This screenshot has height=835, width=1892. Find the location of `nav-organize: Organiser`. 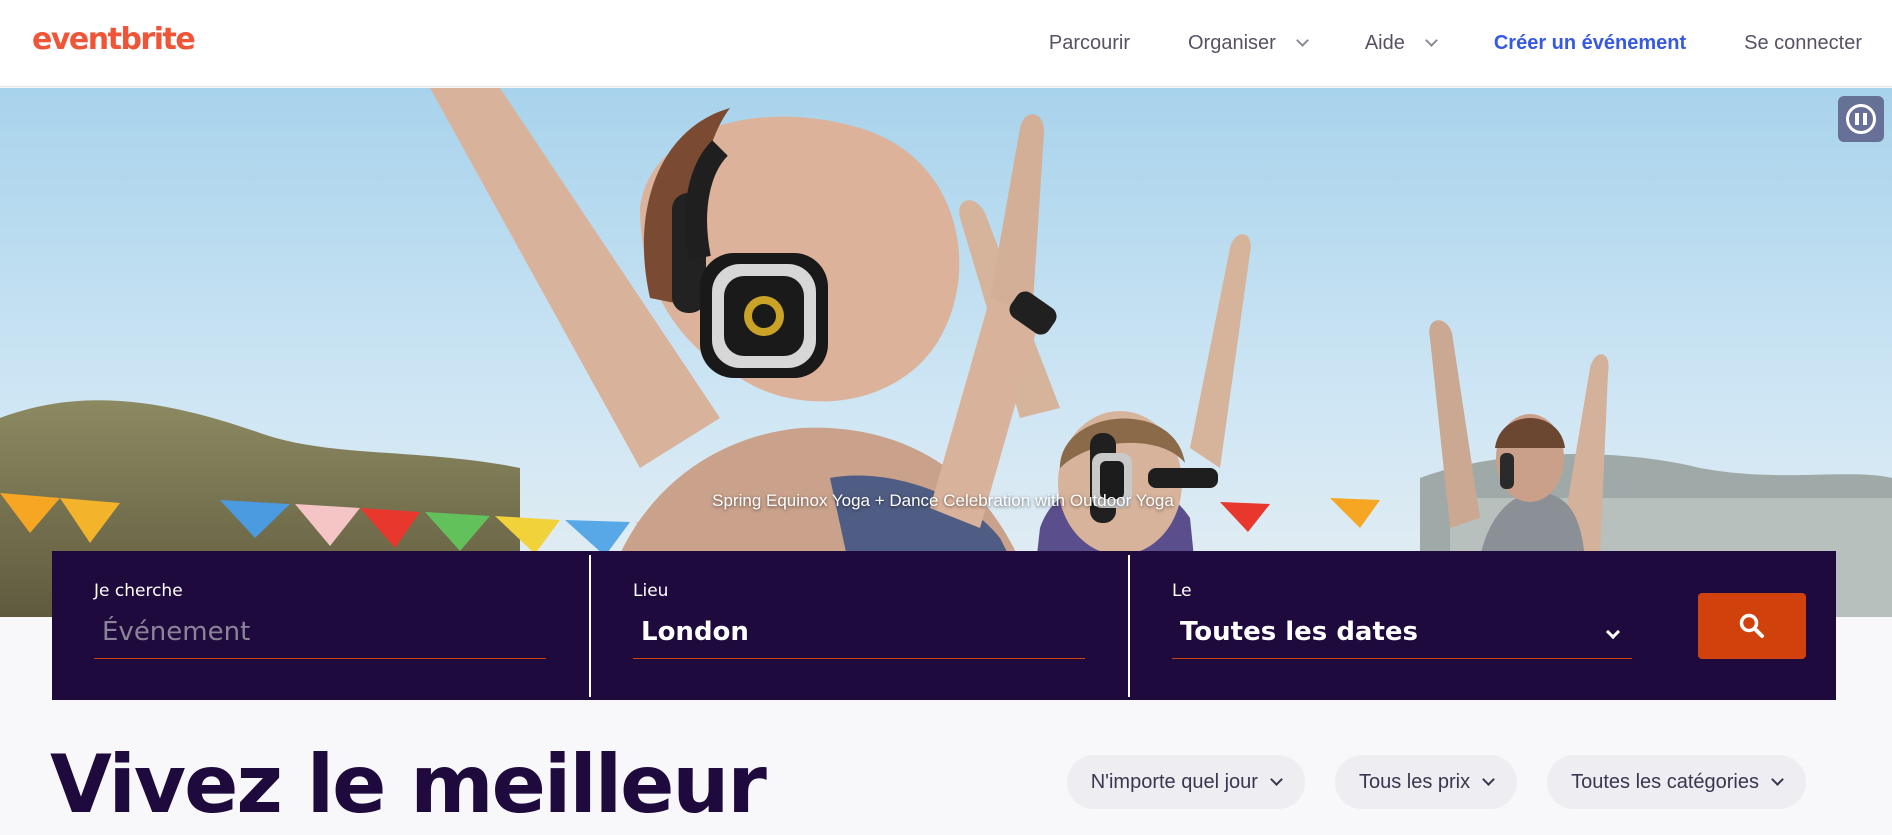

nav-organize: Organiser is located at coordinates (1248, 43).